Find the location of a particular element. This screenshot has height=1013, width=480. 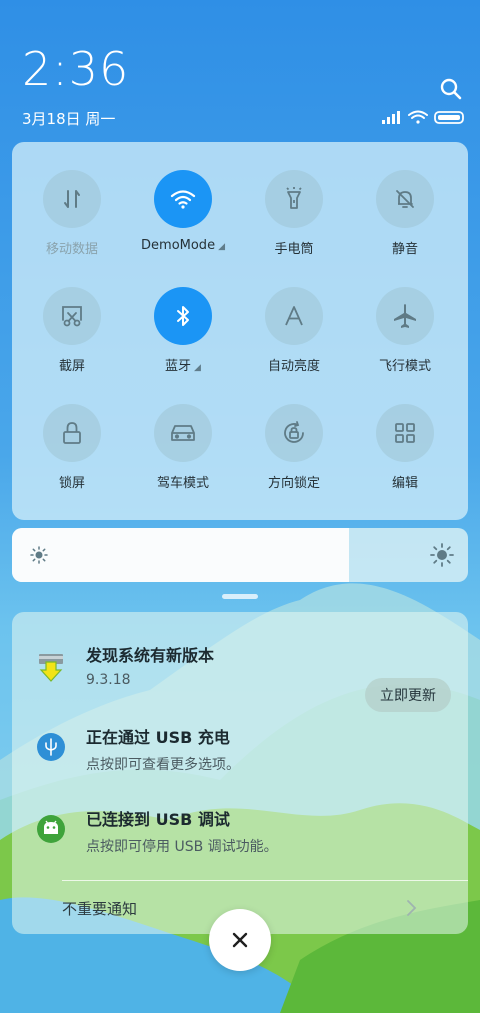

tile-label: 方向锁定 is located at coordinates (293, 483).